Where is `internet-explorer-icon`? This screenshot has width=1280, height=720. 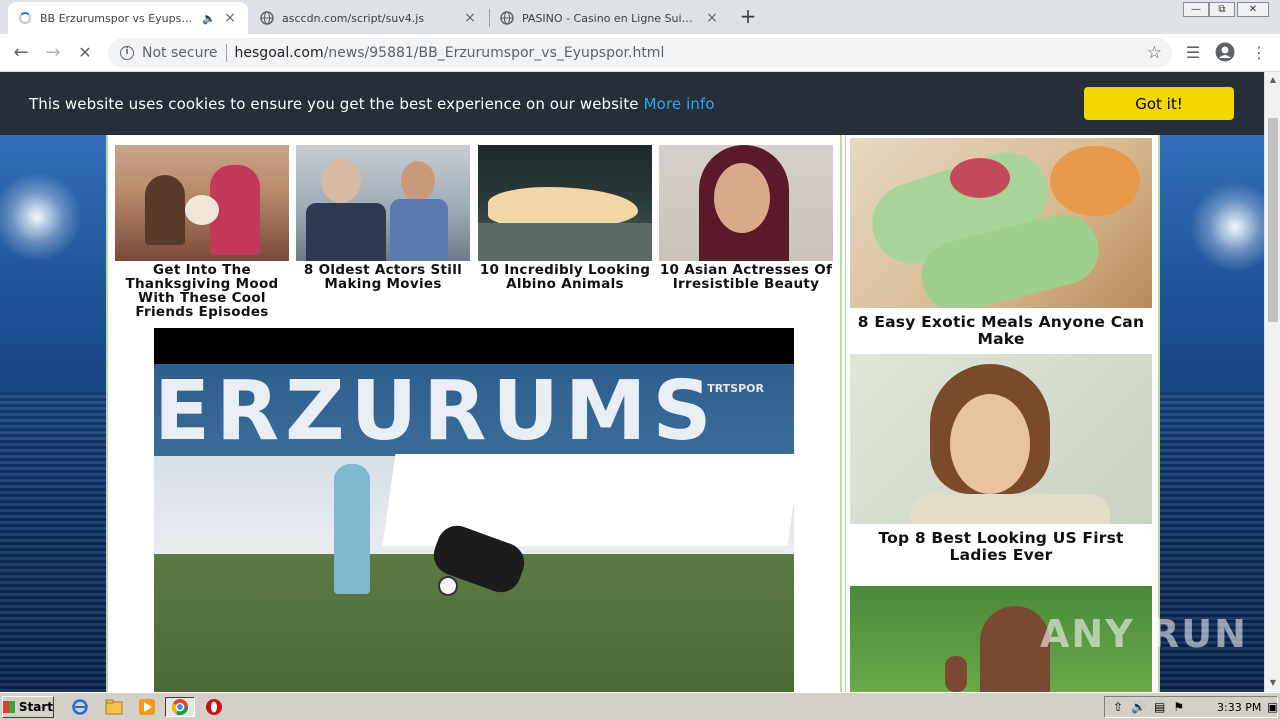 internet-explorer-icon is located at coordinates (80, 707).